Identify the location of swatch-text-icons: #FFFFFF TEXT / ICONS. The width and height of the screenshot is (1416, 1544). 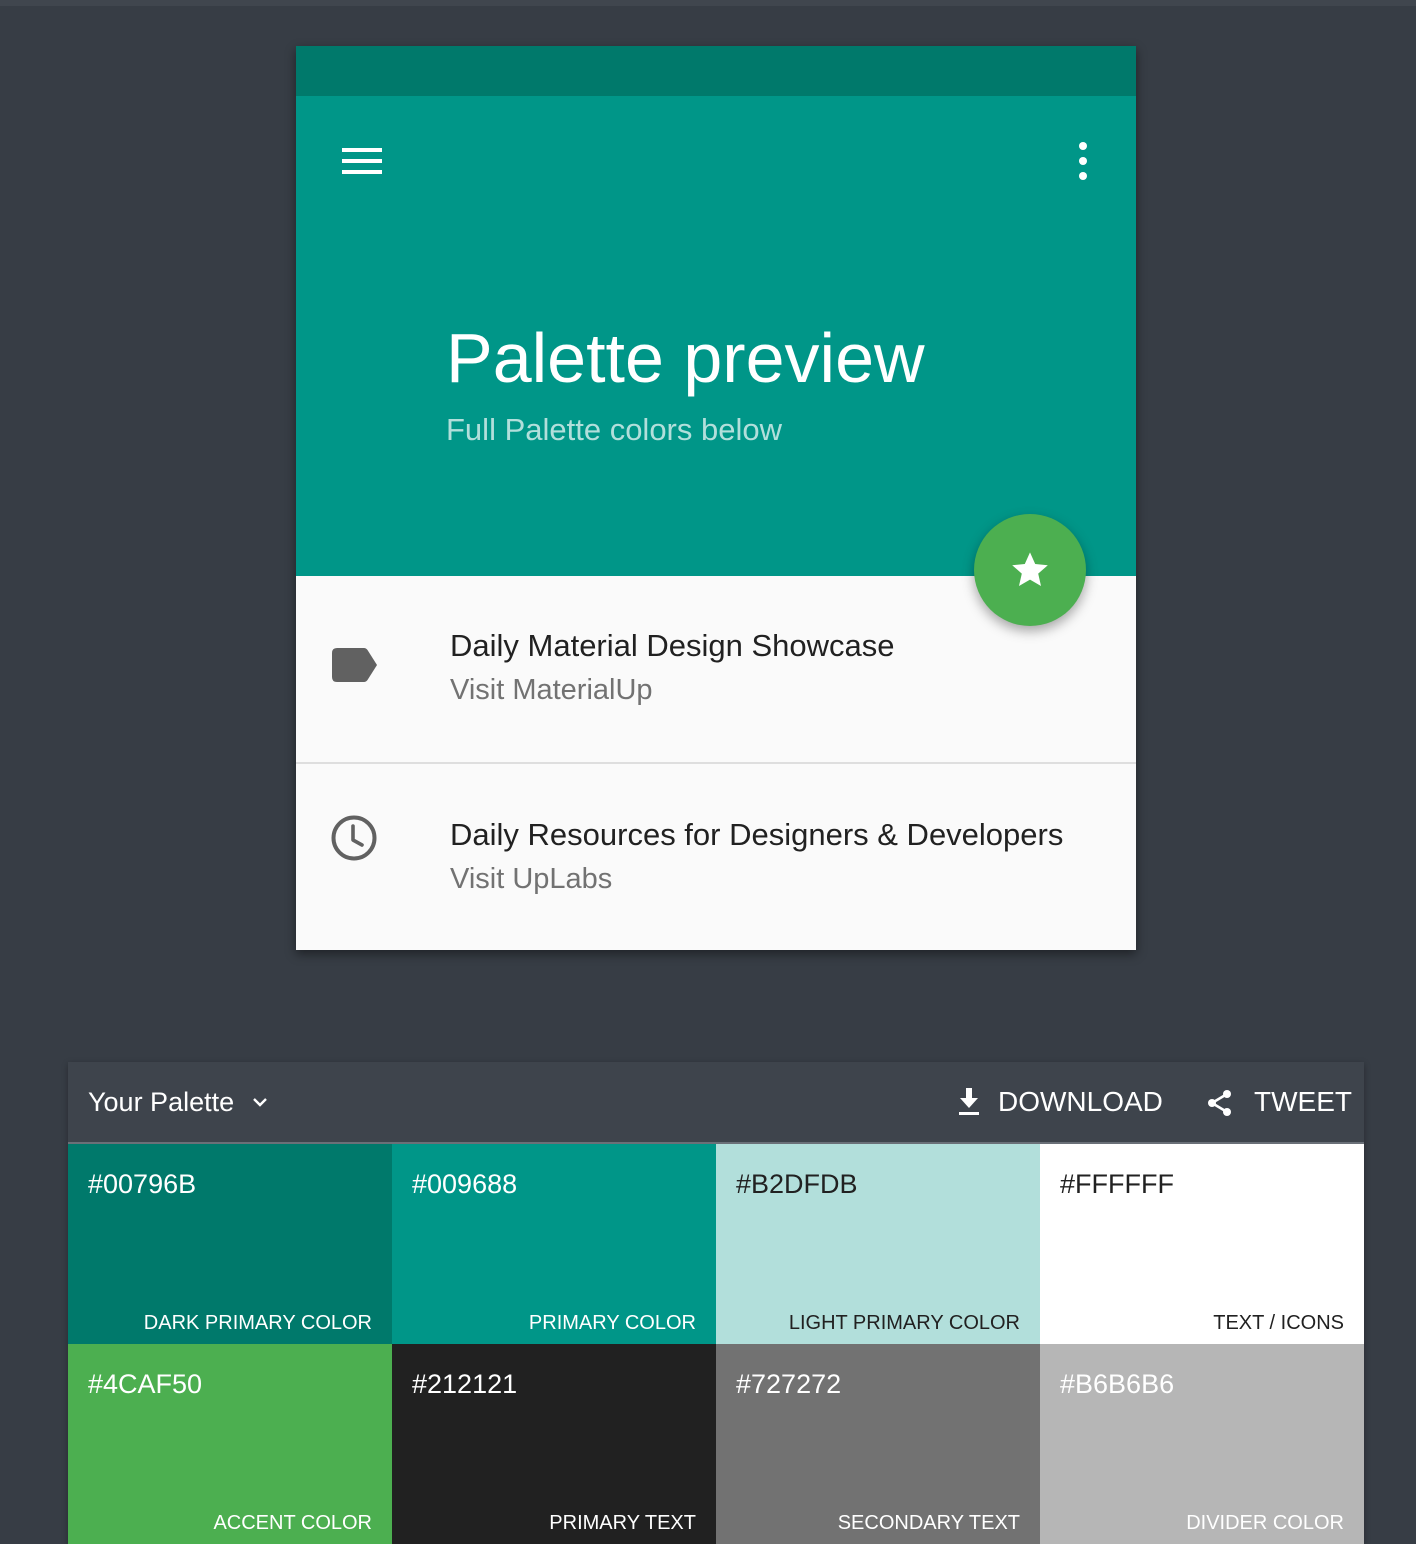
(1202, 1244).